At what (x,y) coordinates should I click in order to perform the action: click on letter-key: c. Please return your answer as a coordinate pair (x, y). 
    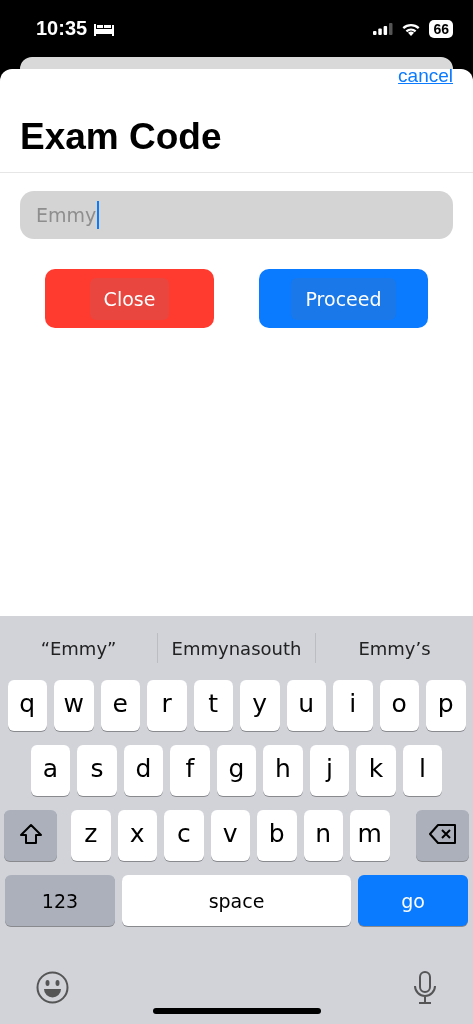
    Looking at the image, I should click on (184, 835).